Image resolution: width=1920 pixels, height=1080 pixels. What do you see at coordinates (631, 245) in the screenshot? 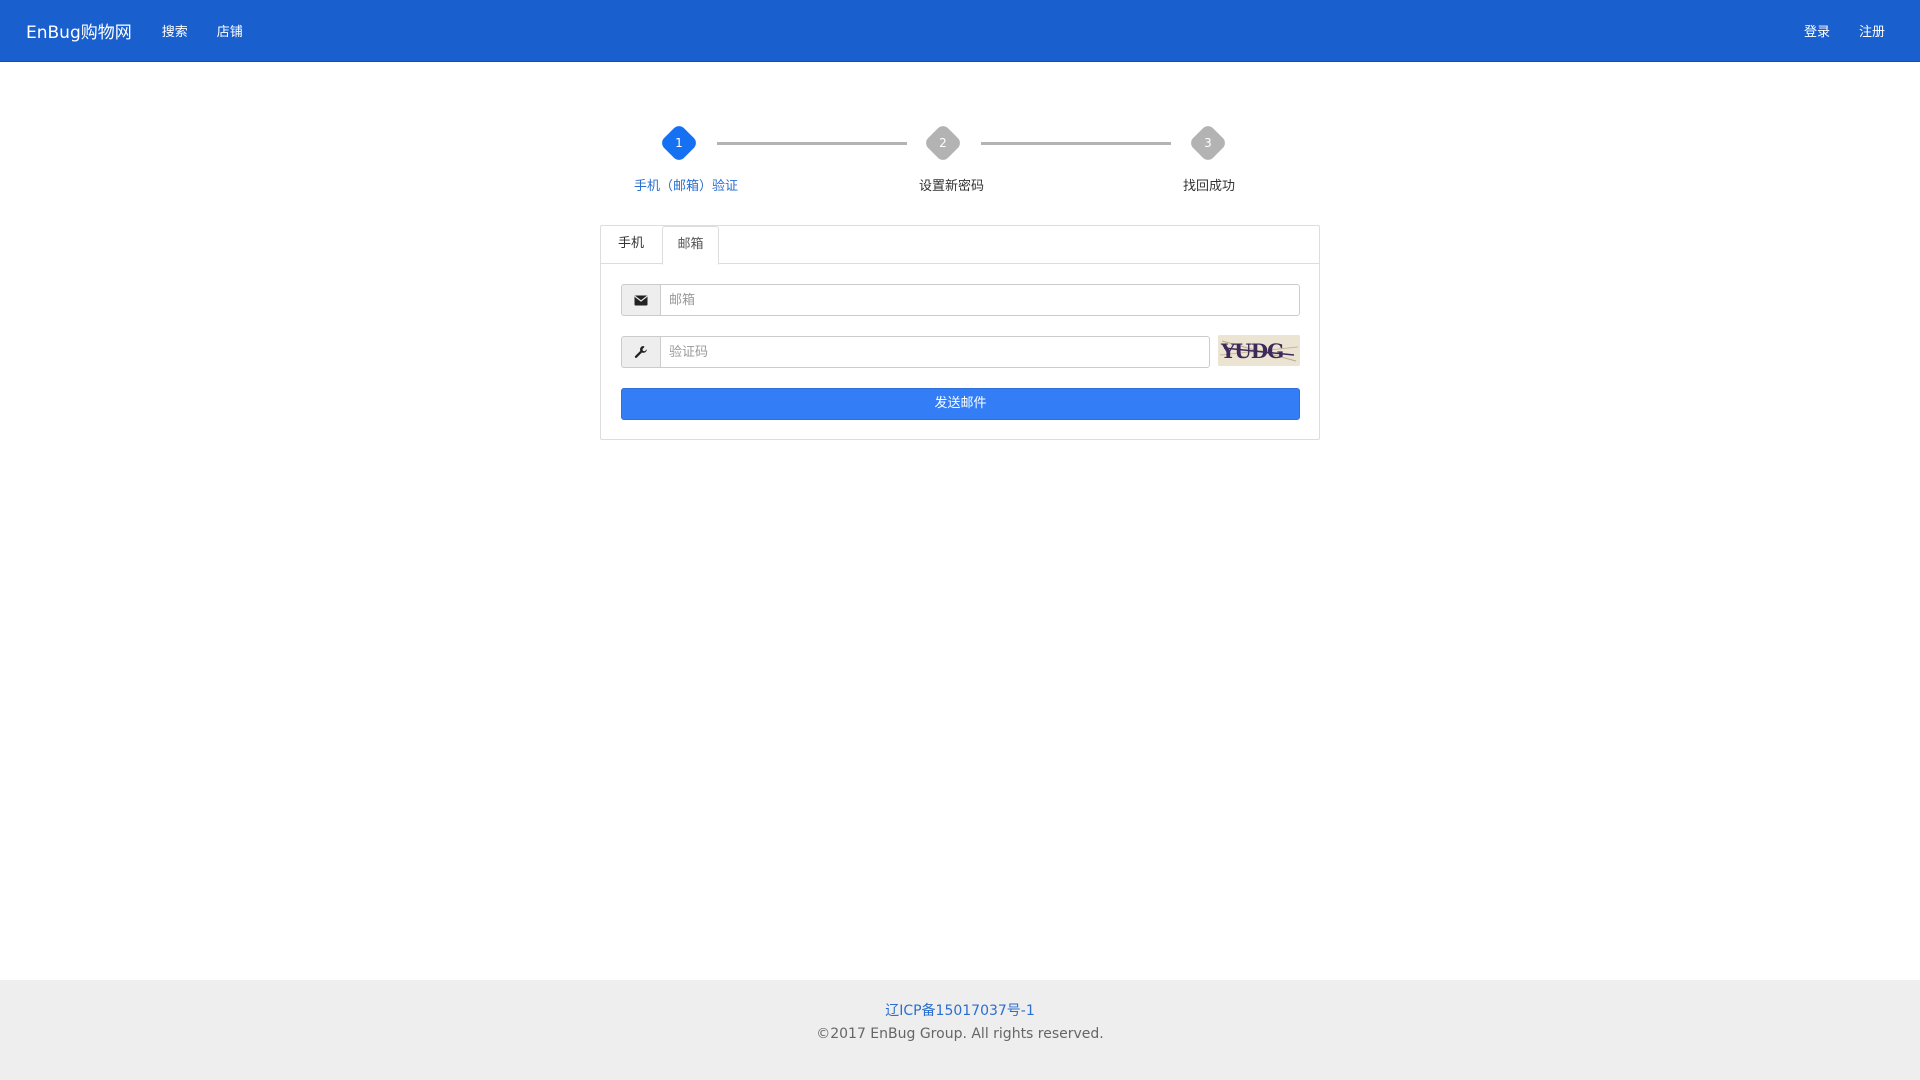
I see `tab-phone: 手机` at bounding box center [631, 245].